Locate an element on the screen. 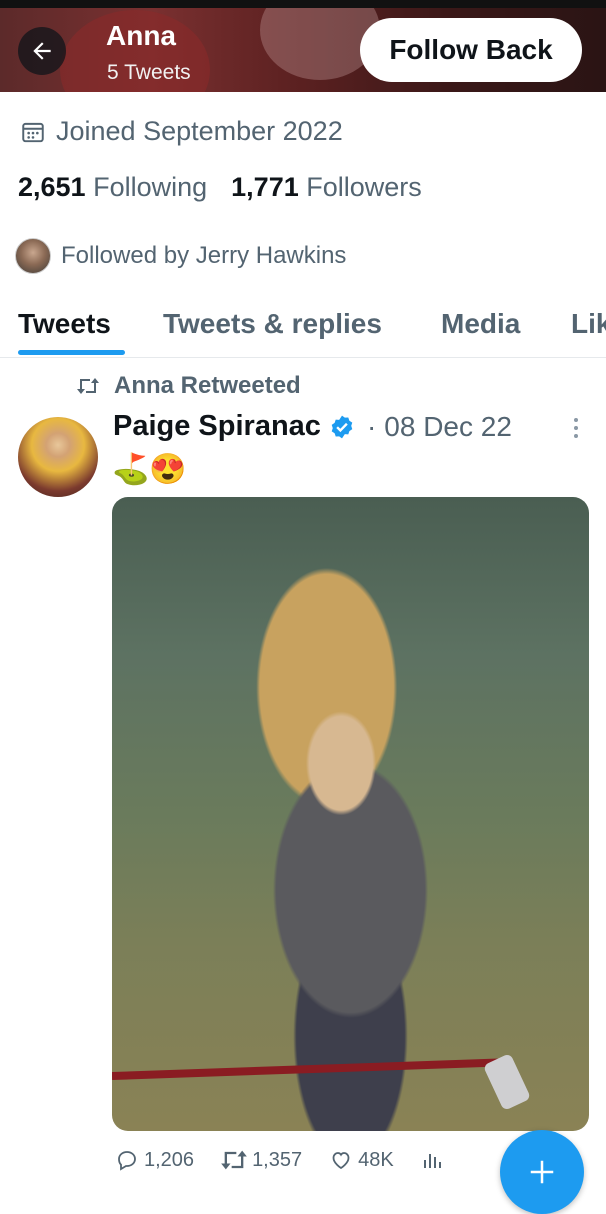 This screenshot has width=606, height=1214. back-button is located at coordinates (42, 51).